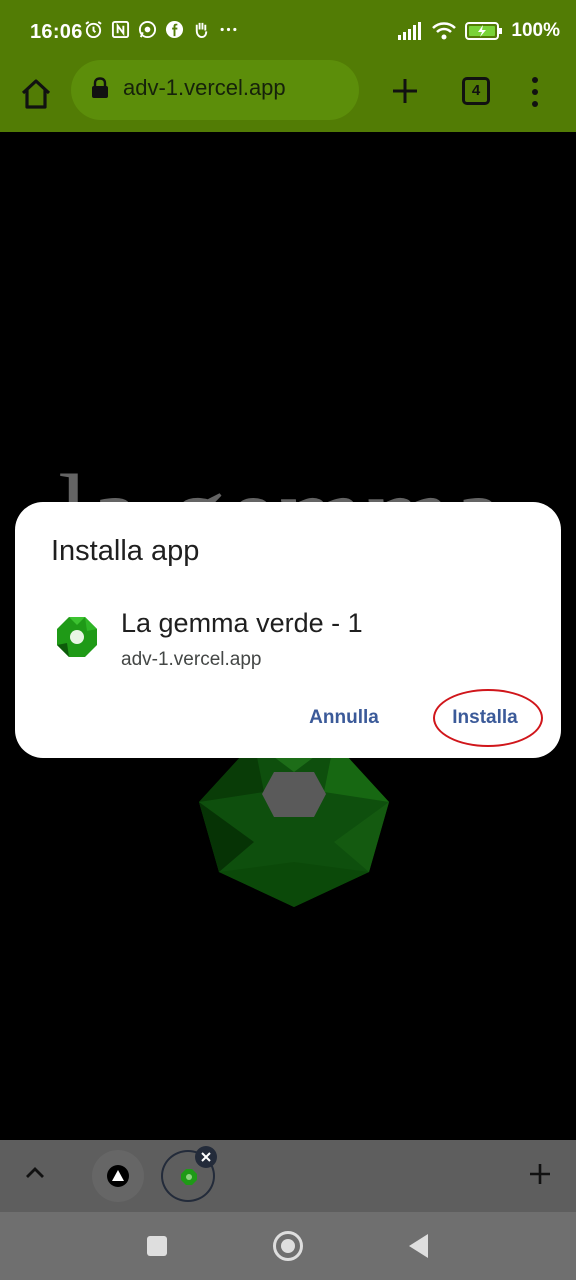  Describe the element at coordinates (410, 31) in the screenshot. I see `signal-icon` at that location.